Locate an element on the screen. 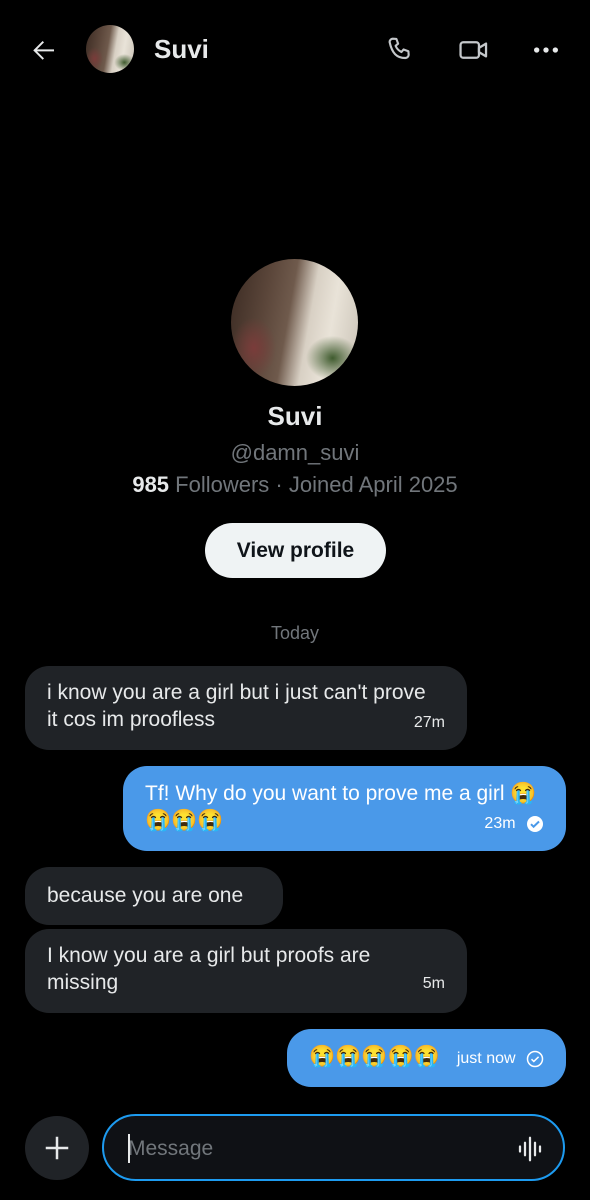  more-horizontal-icon is located at coordinates (546, 50).